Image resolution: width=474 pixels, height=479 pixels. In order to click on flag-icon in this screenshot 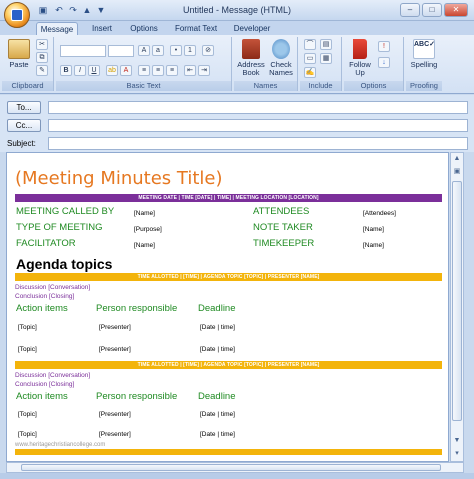, I will do `click(360, 49)`.